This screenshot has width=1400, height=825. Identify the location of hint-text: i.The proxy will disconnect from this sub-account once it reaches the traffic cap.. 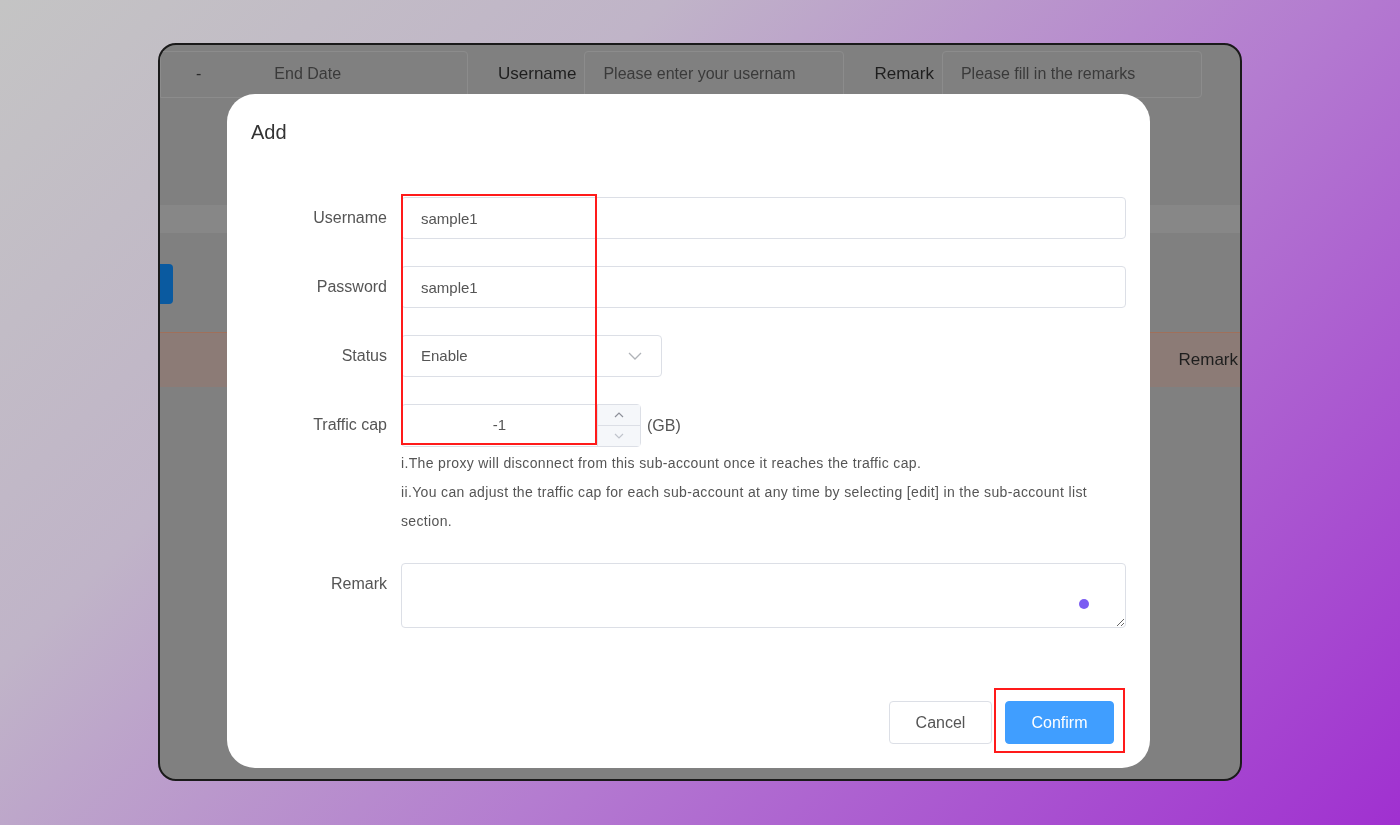
(662, 463).